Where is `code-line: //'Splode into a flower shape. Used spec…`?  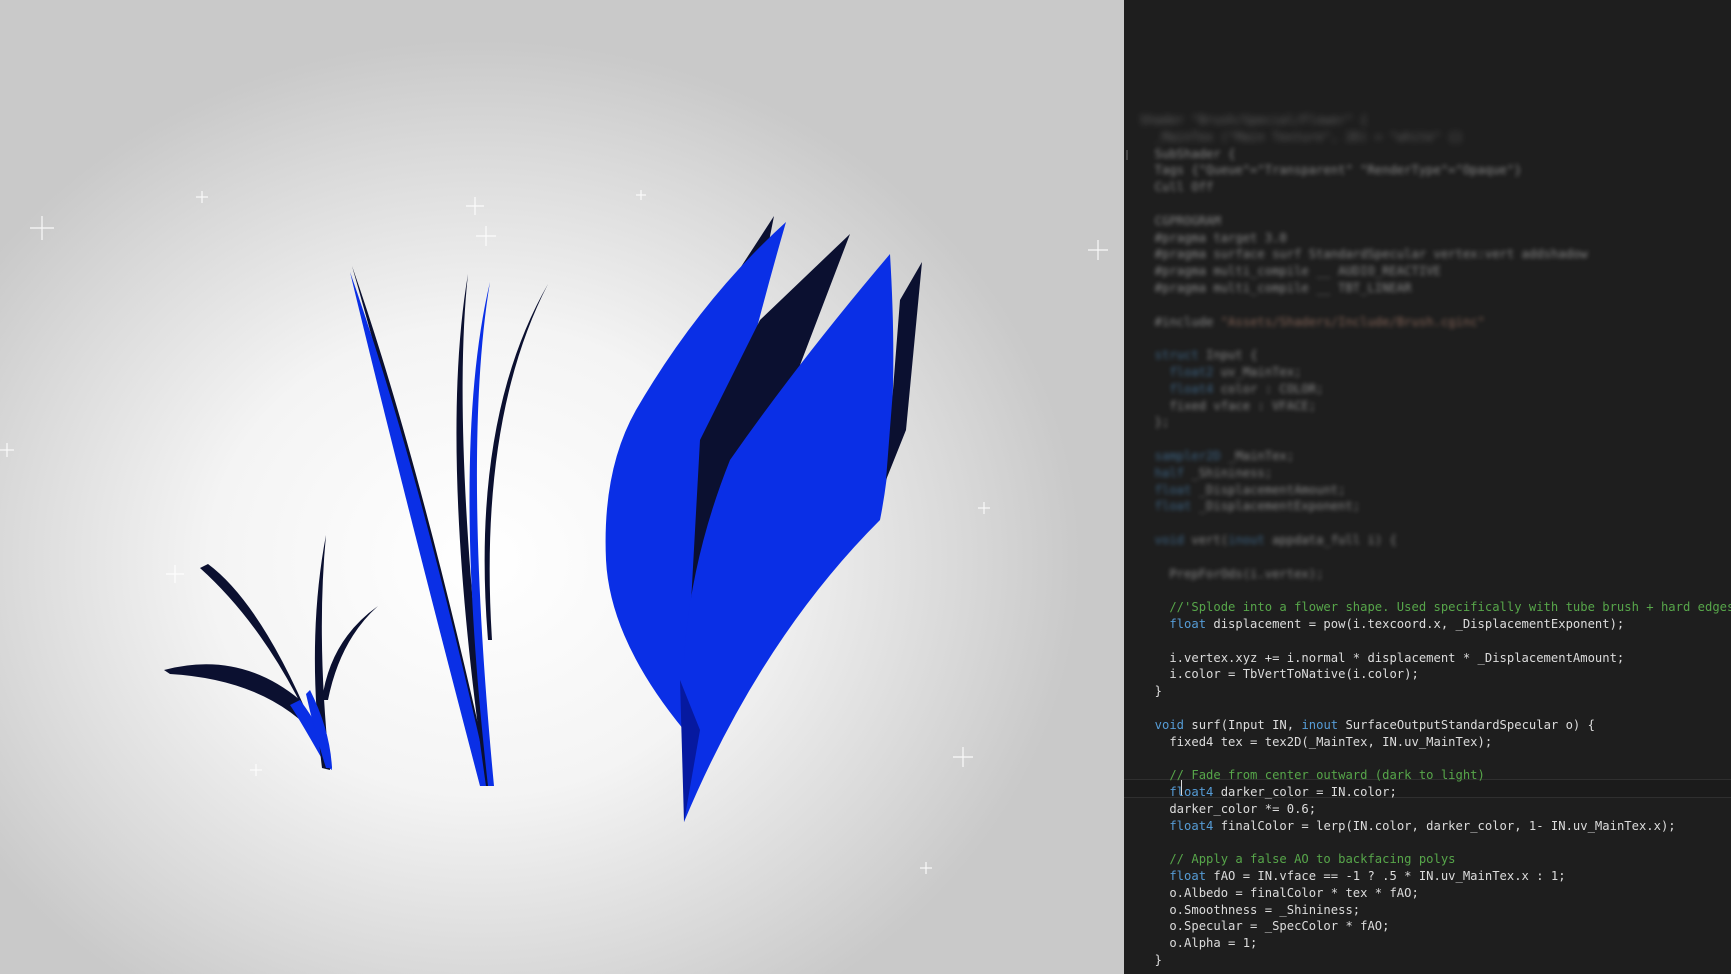 code-line: //'Splode into a flower shape. Used spec… is located at coordinates (1435, 607).